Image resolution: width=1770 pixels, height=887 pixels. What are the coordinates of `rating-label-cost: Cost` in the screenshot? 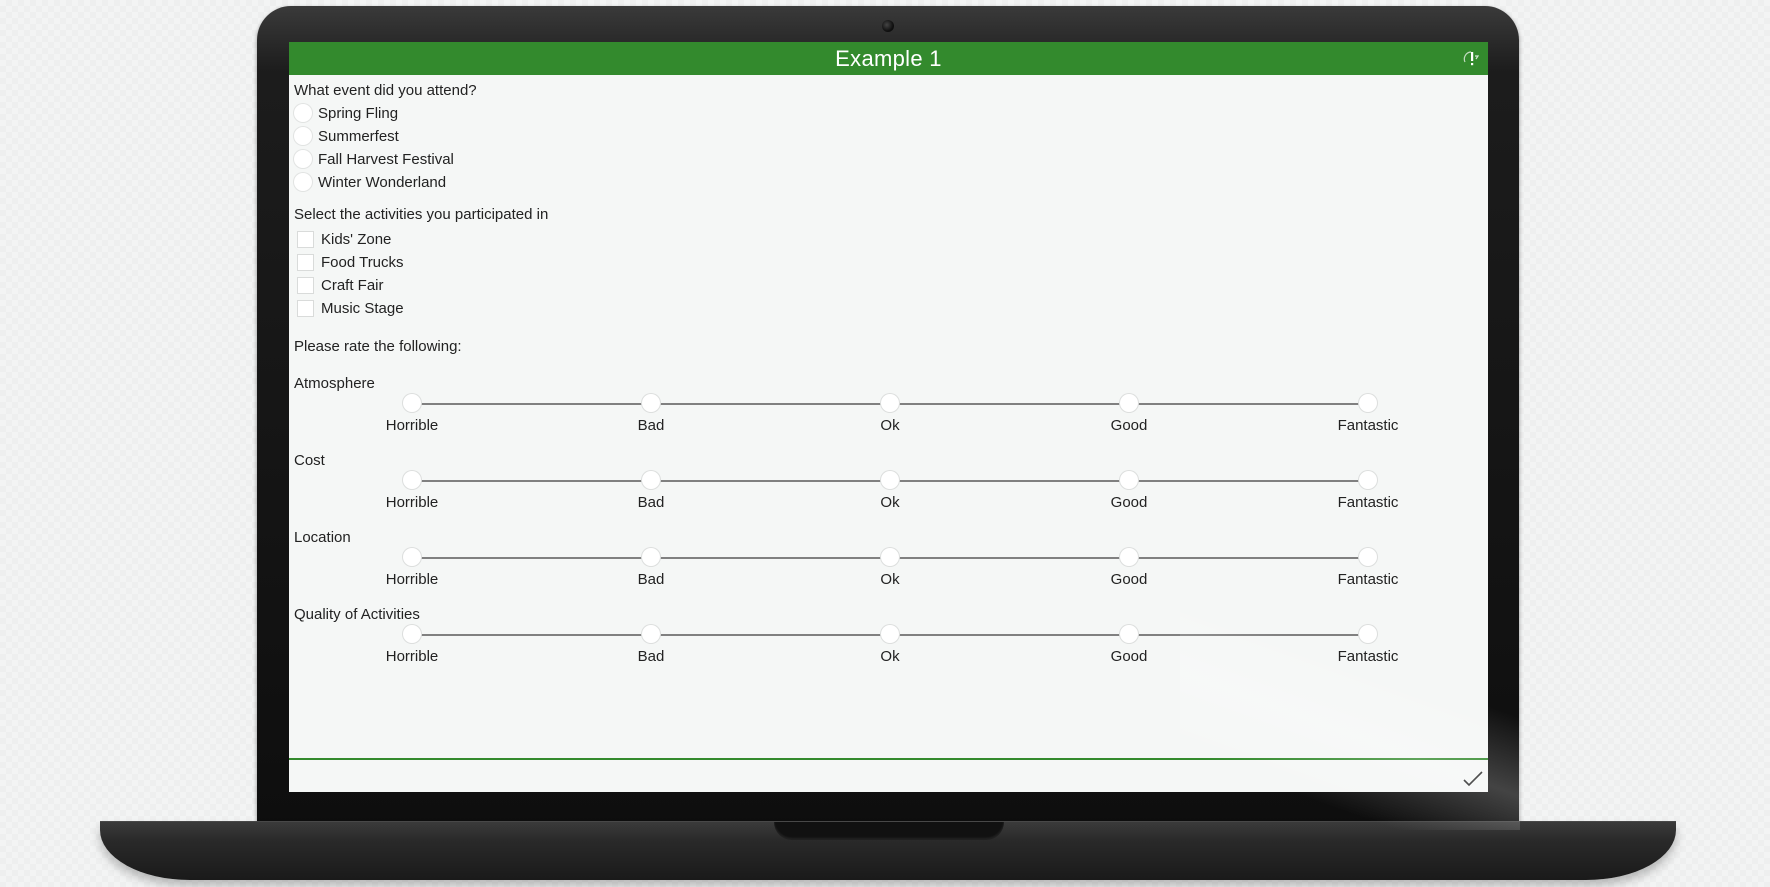 It's located at (309, 460).